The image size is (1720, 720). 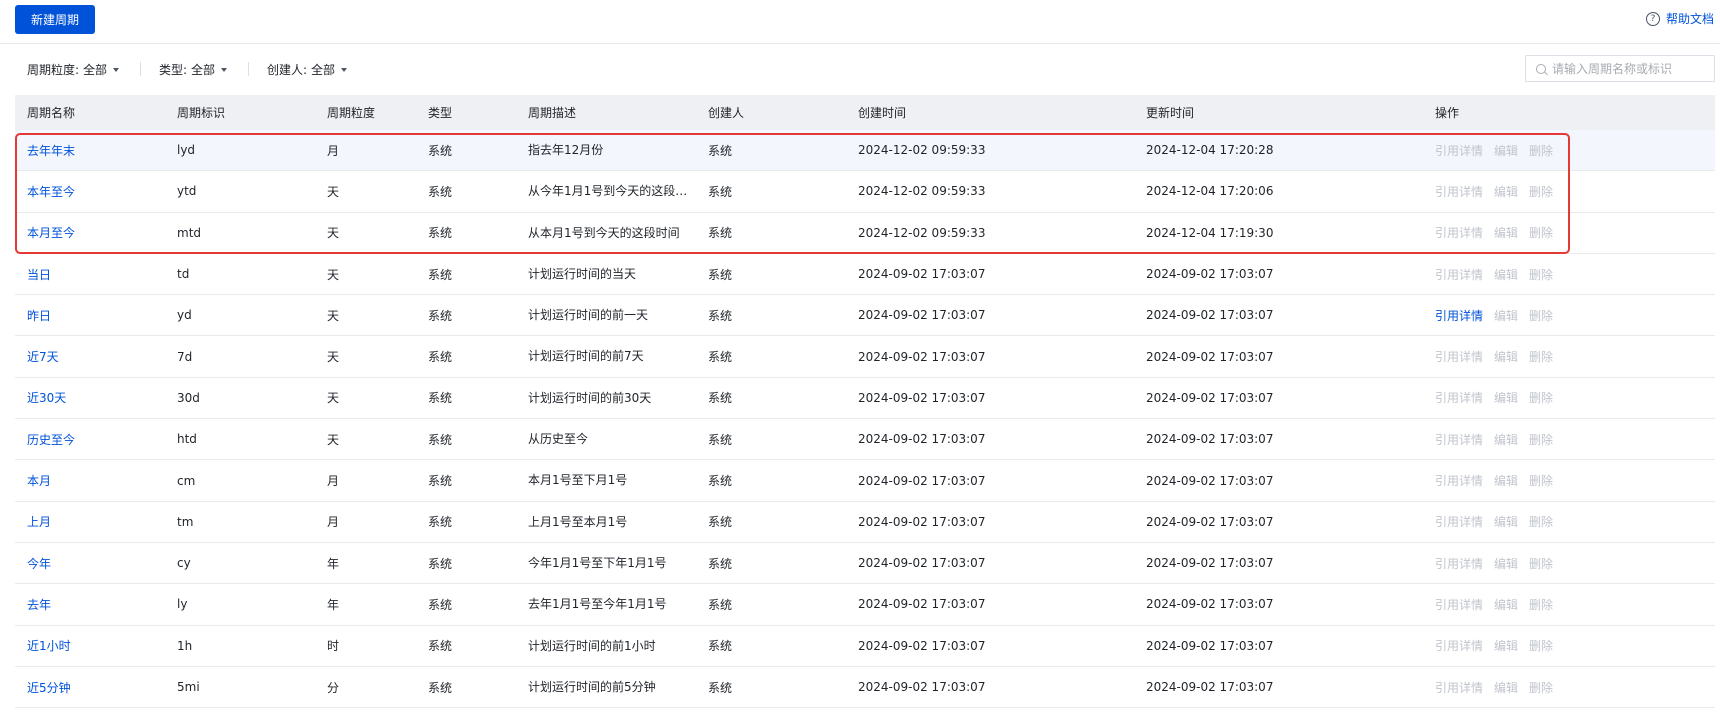 What do you see at coordinates (590, 397) in the screenshot?
I see `period-description: 计划运行时间的前30天` at bounding box center [590, 397].